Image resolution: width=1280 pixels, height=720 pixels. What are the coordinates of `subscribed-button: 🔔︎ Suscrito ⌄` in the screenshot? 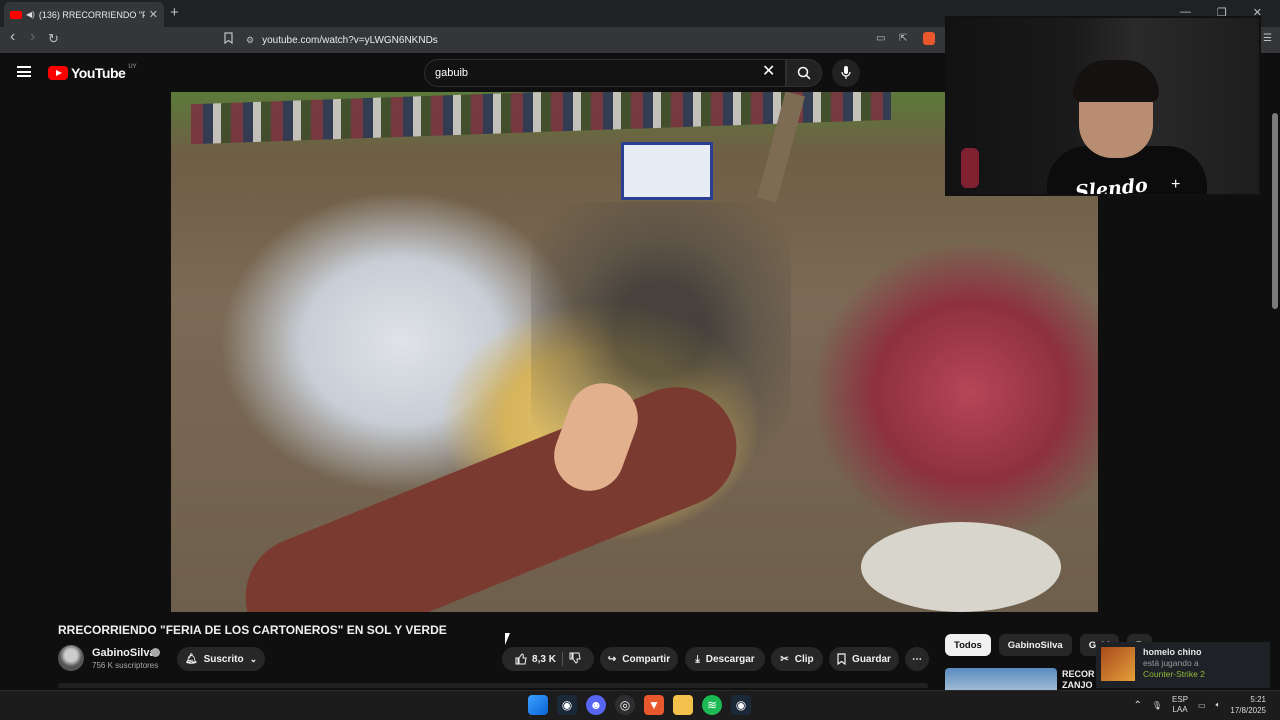 It's located at (221, 659).